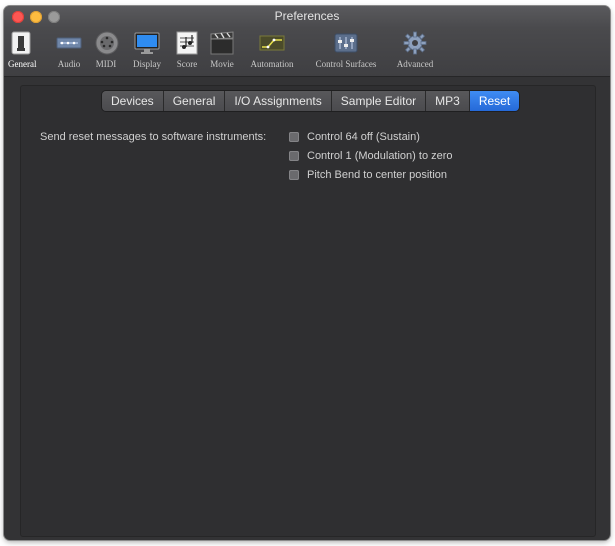 This screenshot has width=615, height=546. I want to click on audio-icon, so click(69, 43).